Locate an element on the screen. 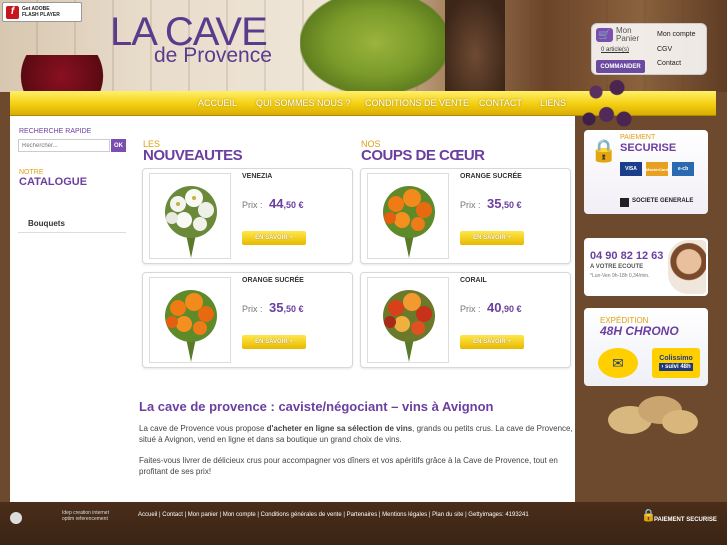  product-name: CORAIL is located at coordinates (473, 280).